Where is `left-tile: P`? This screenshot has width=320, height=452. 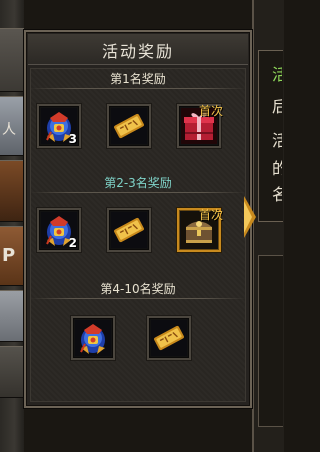 left-tile: P is located at coordinates (12, 256).